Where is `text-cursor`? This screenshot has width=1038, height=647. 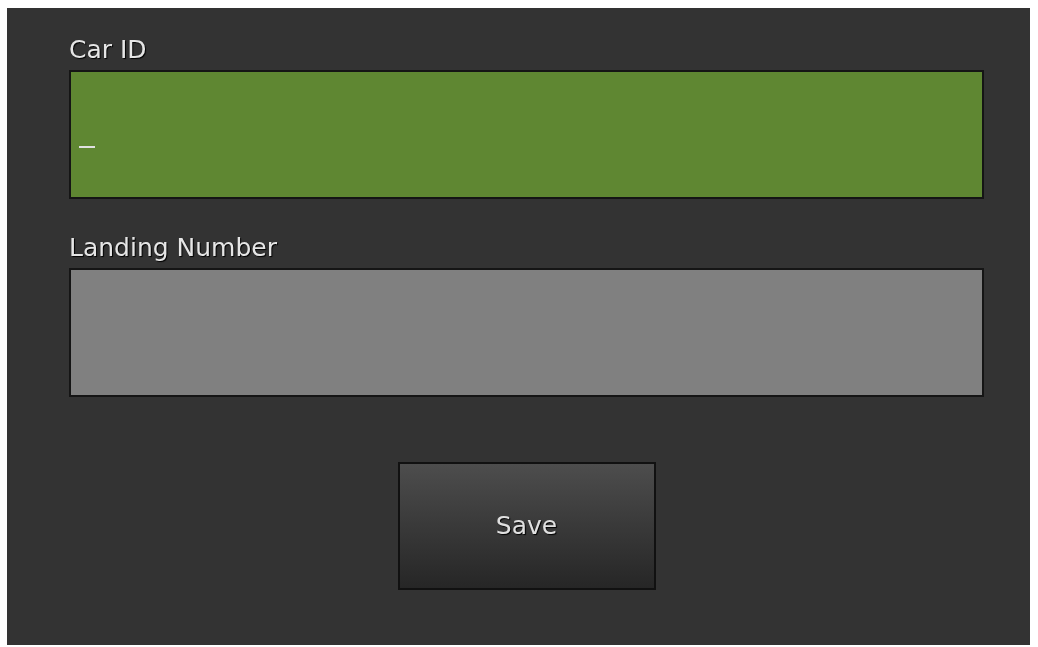
text-cursor is located at coordinates (87, 146).